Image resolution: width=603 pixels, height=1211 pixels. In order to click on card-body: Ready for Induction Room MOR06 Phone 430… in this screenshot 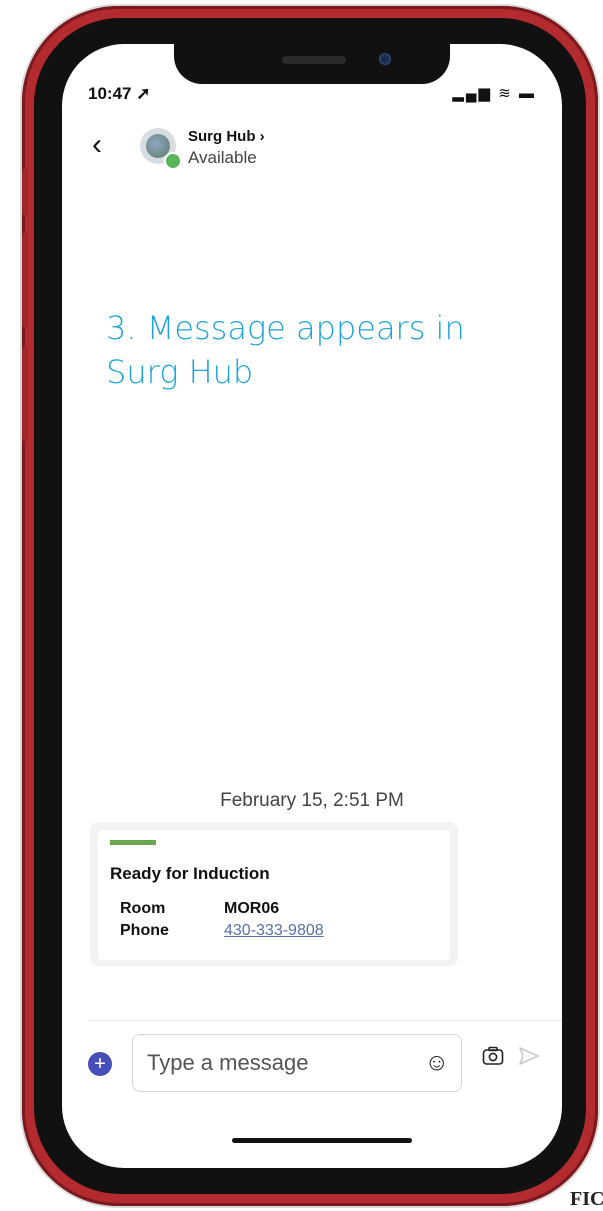, I will do `click(274, 895)`.